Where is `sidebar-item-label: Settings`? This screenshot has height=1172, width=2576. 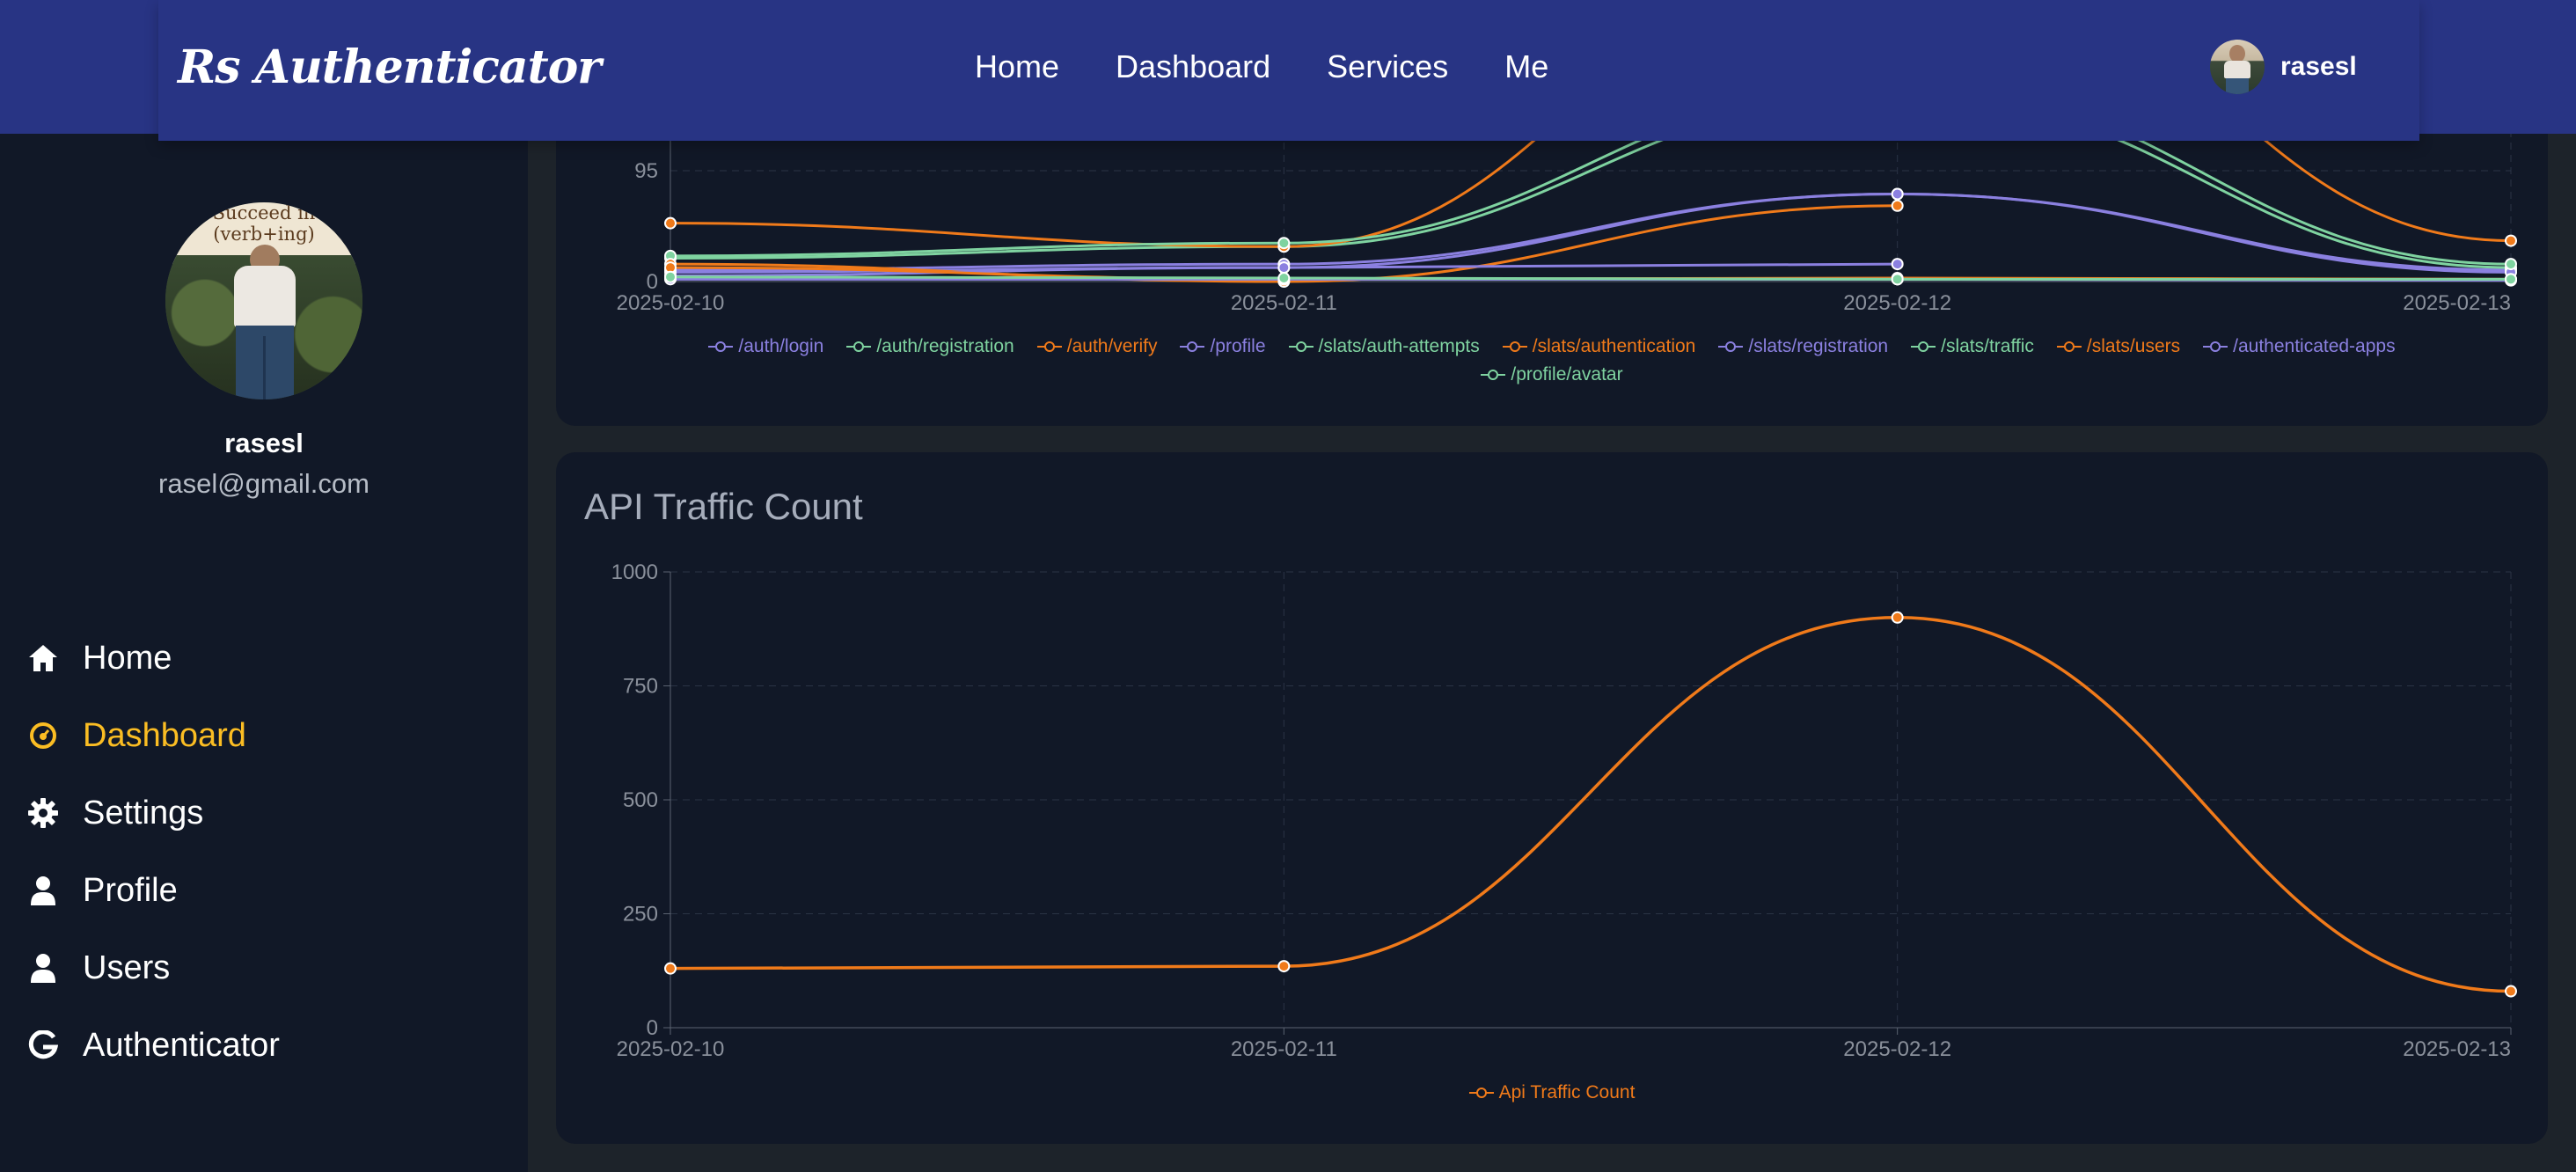 sidebar-item-label: Settings is located at coordinates (143, 813).